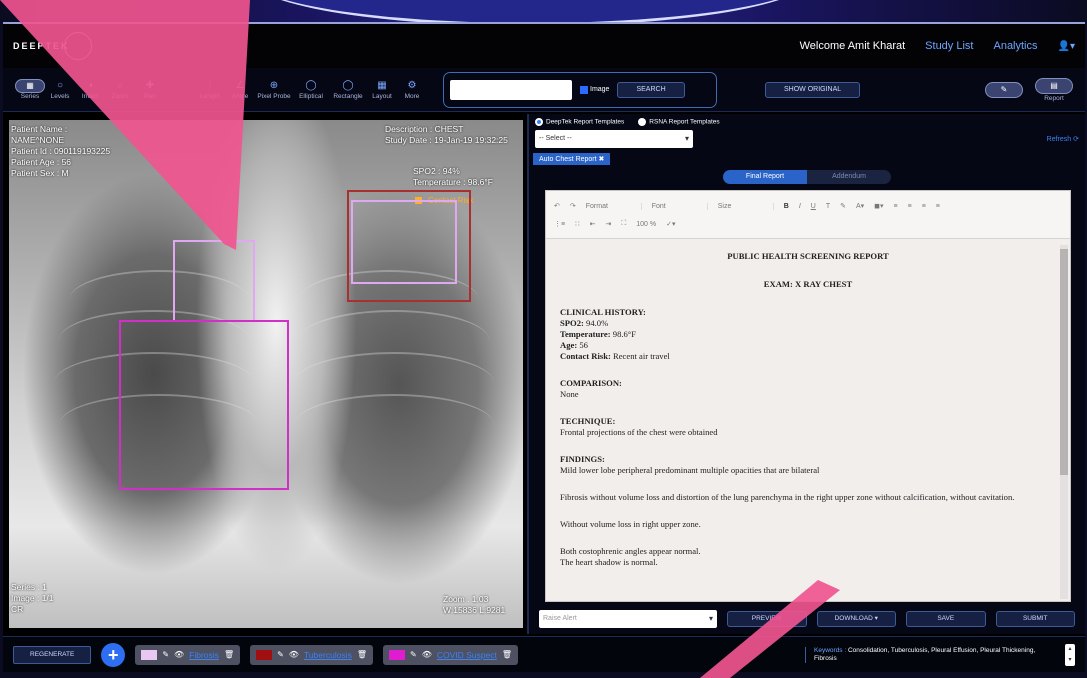 The image size is (1087, 678). I want to click on temperature: Temperature : 98.6°F, so click(453, 182).